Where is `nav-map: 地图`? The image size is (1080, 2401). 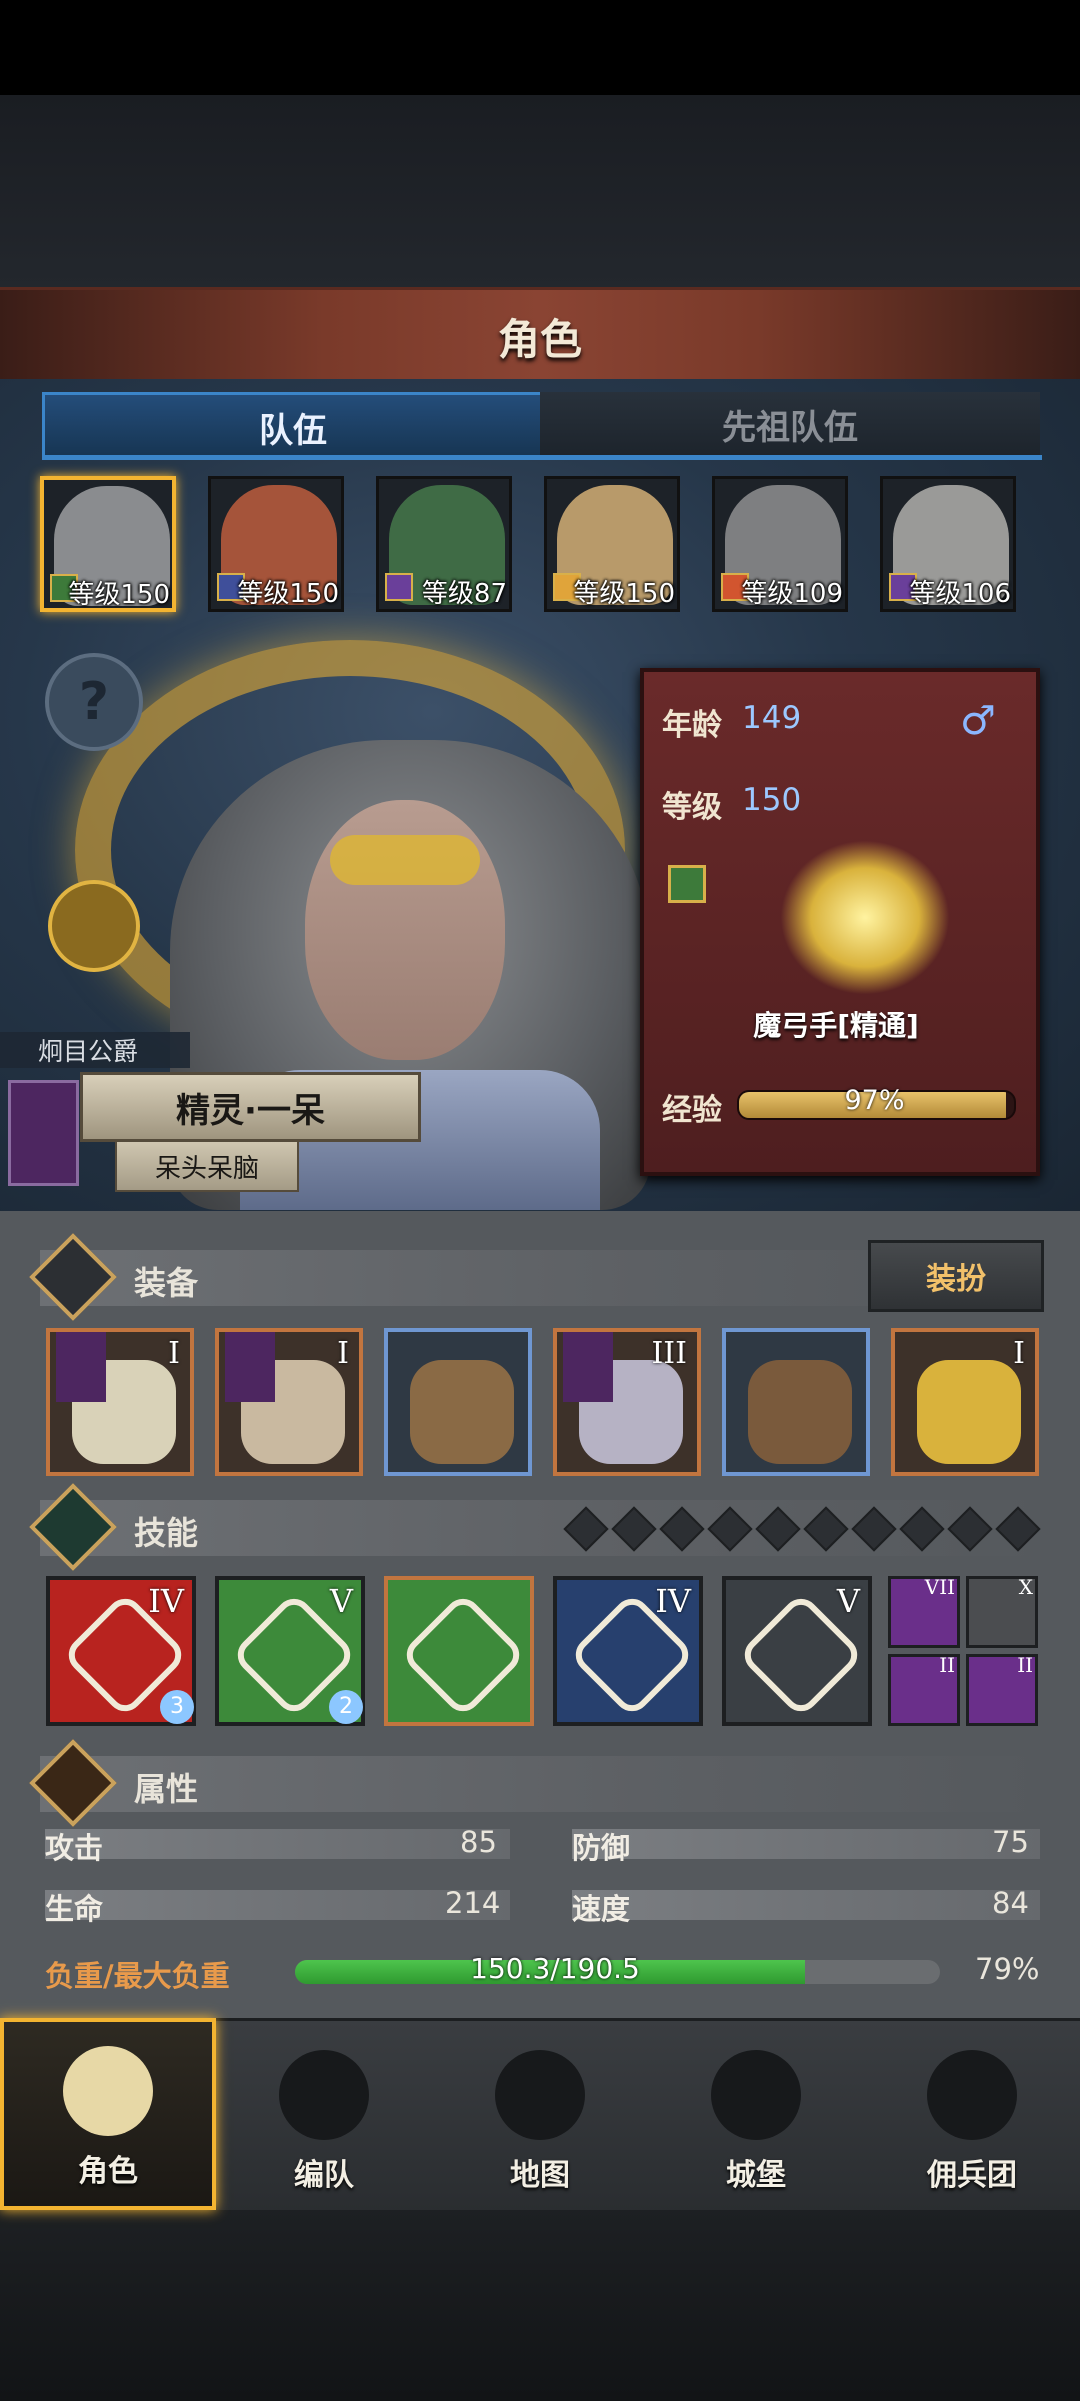
nav-map: 地图 is located at coordinates (540, 2114).